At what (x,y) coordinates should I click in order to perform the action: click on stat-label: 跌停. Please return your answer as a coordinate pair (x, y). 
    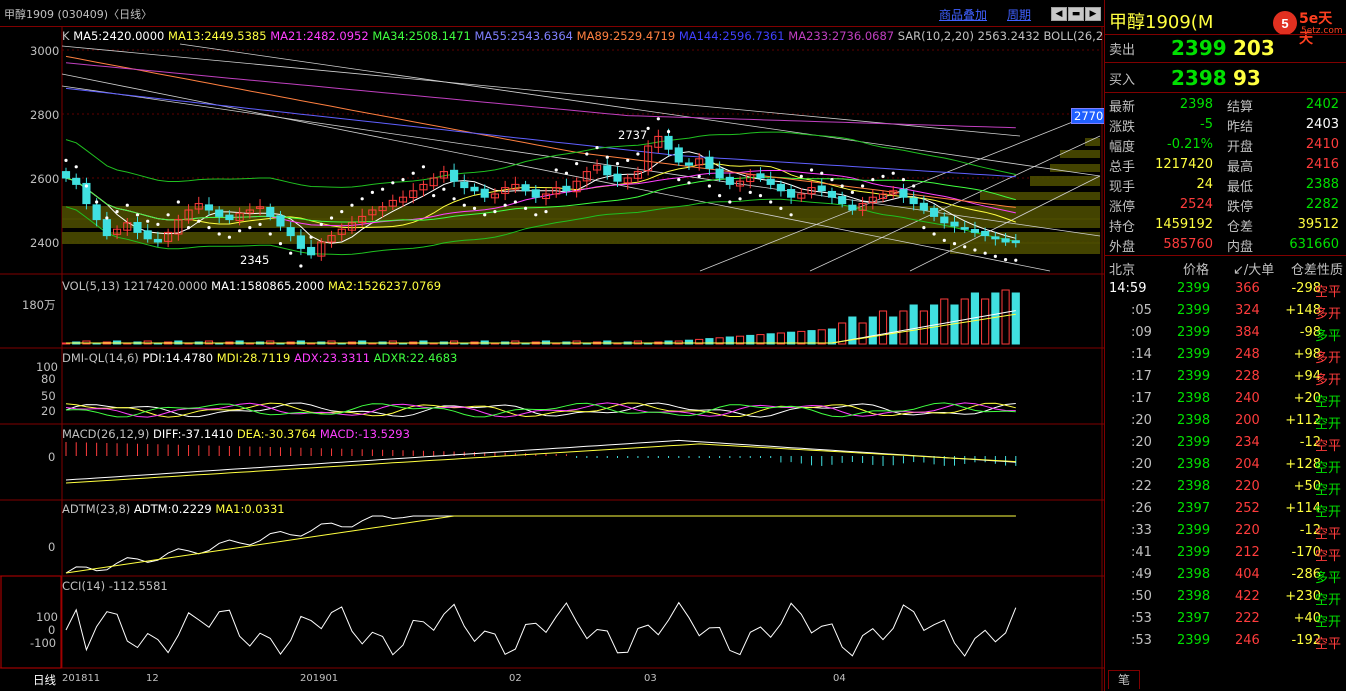
    Looking at the image, I should click on (1240, 207).